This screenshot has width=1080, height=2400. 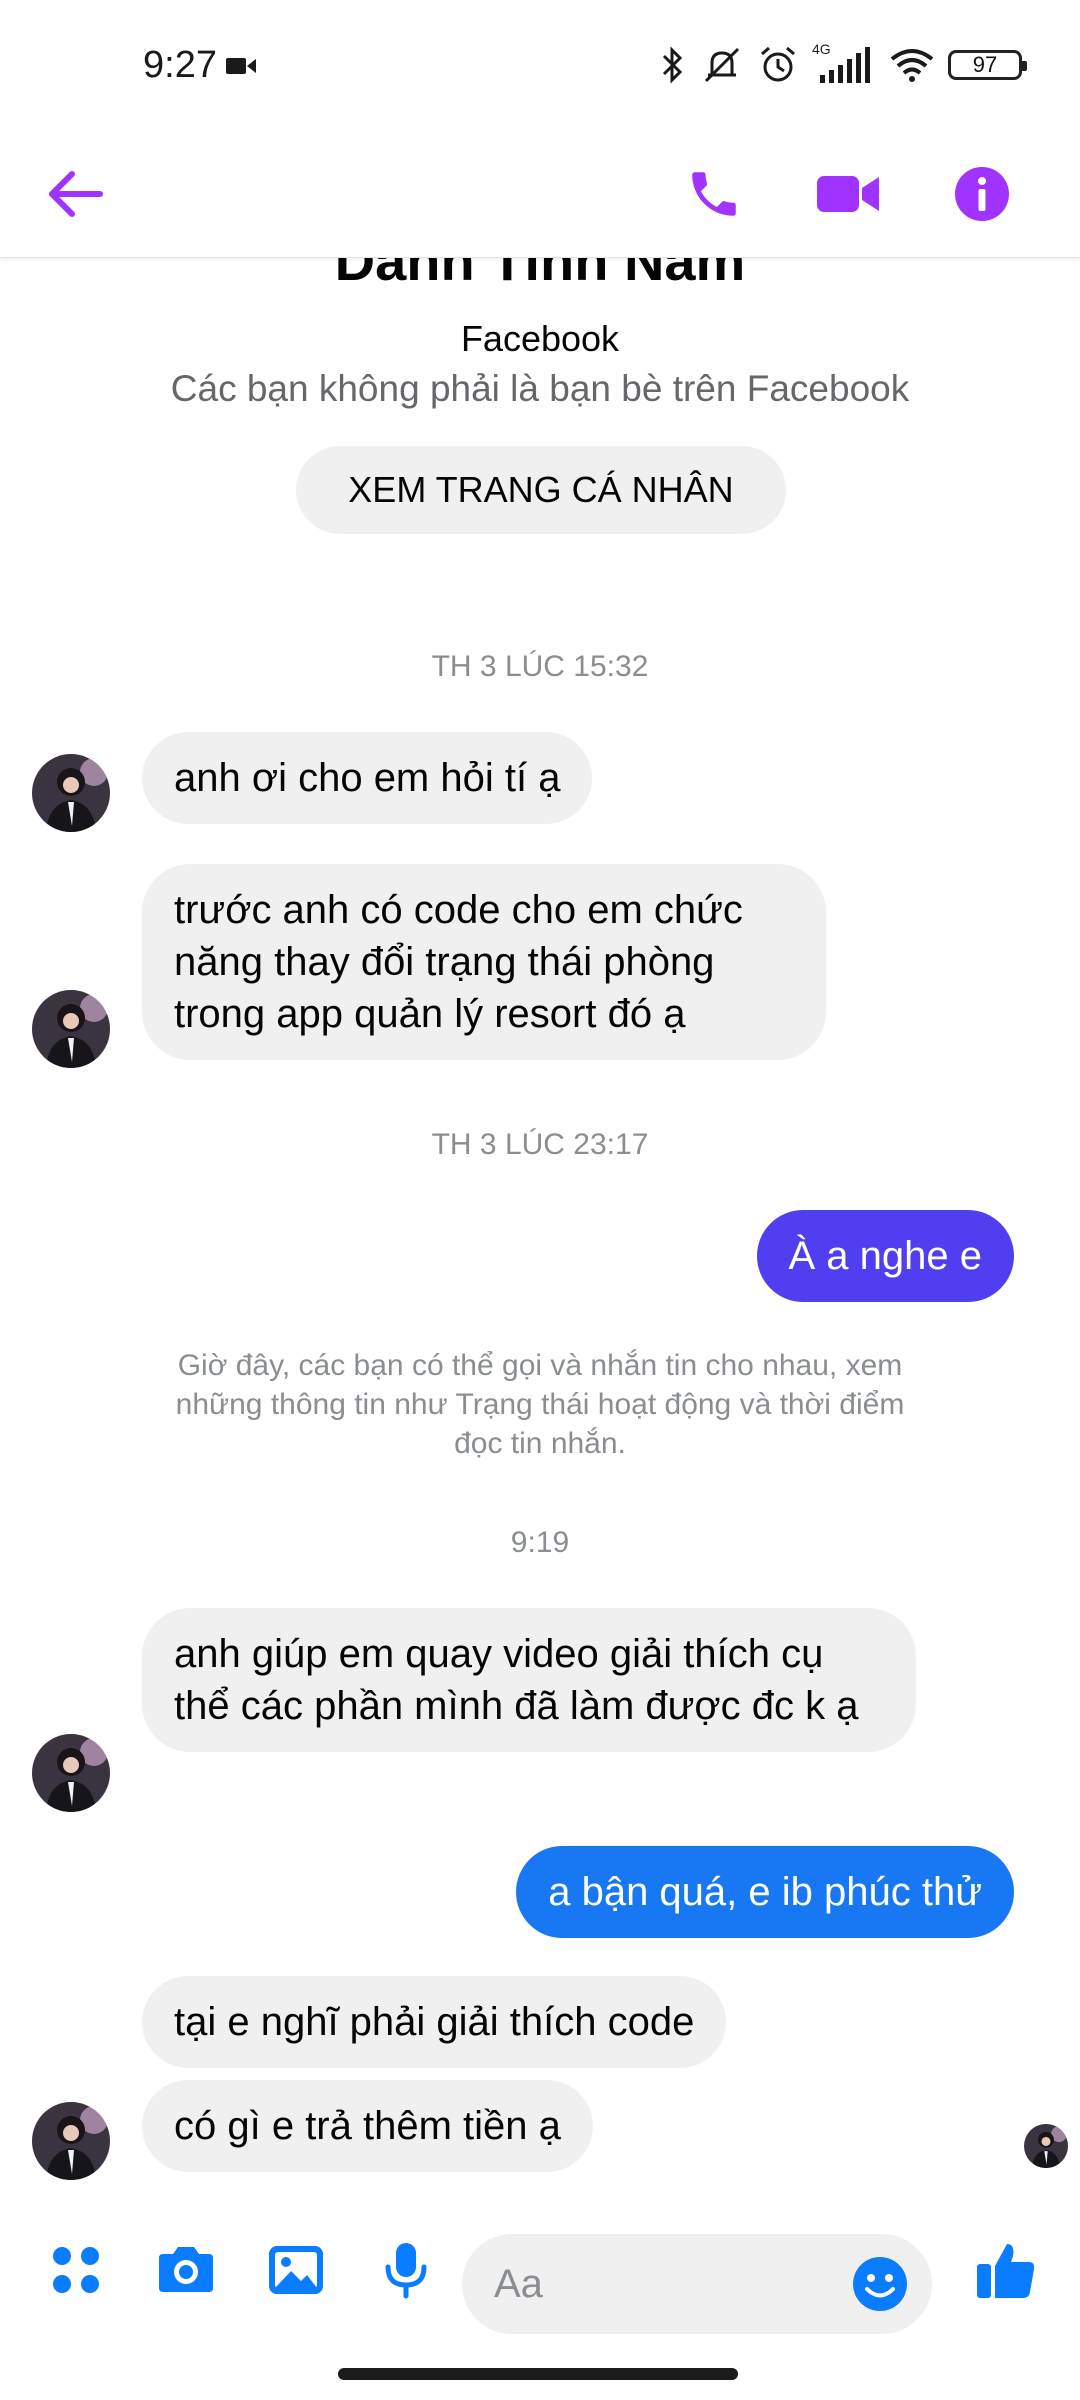 What do you see at coordinates (885, 1256) in the screenshot?
I see `outgoing-message: À a nghe e` at bounding box center [885, 1256].